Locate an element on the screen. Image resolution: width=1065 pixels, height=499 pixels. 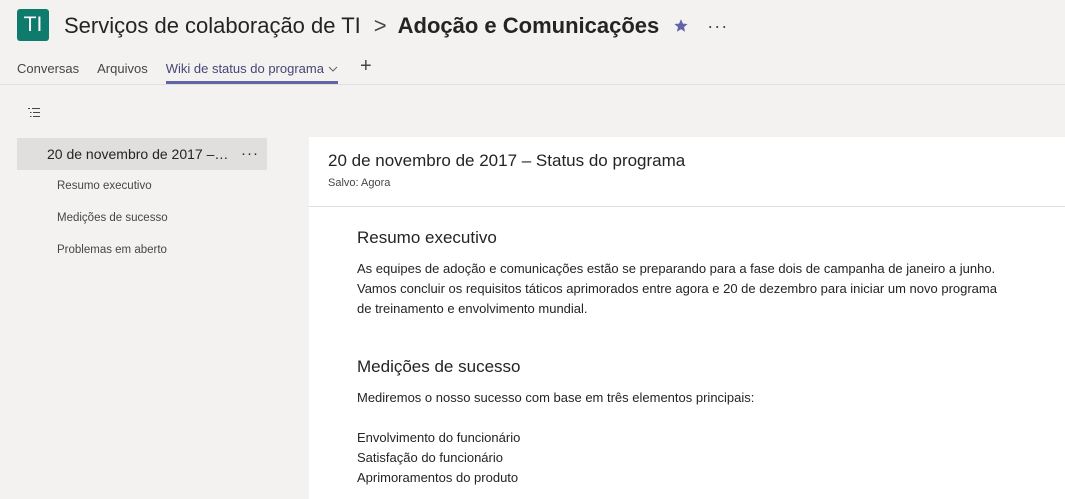
chevron-down-icon is located at coordinates (333, 69).